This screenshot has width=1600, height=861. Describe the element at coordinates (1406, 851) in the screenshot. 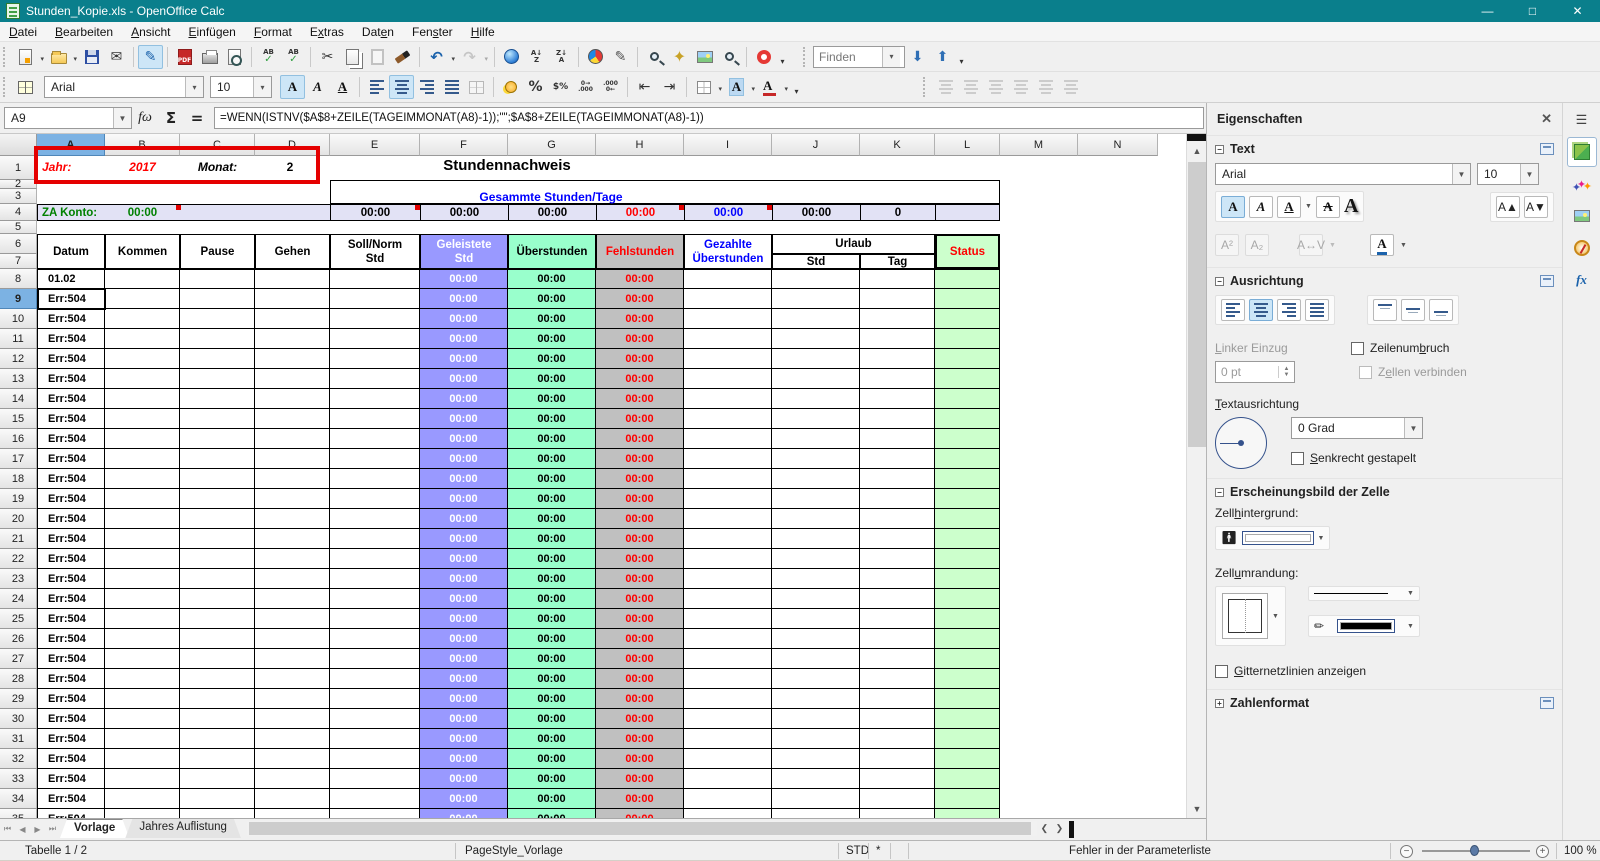

I see `zoom-out-icon: −` at that location.